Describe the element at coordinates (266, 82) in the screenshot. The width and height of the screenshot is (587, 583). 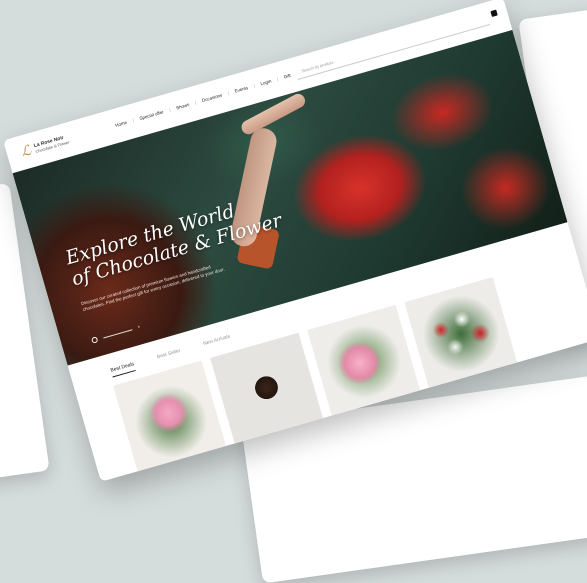
I see `nav-item-login: Login` at that location.